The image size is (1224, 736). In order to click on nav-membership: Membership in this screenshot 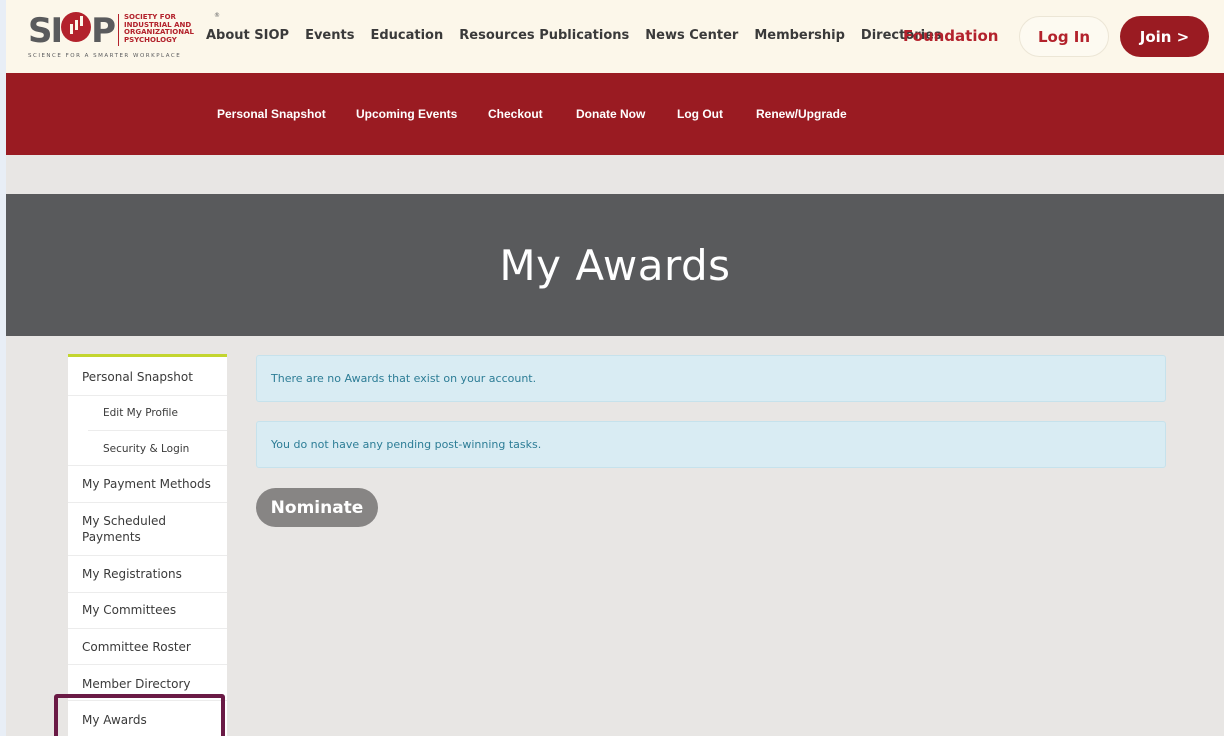, I will do `click(799, 35)`.